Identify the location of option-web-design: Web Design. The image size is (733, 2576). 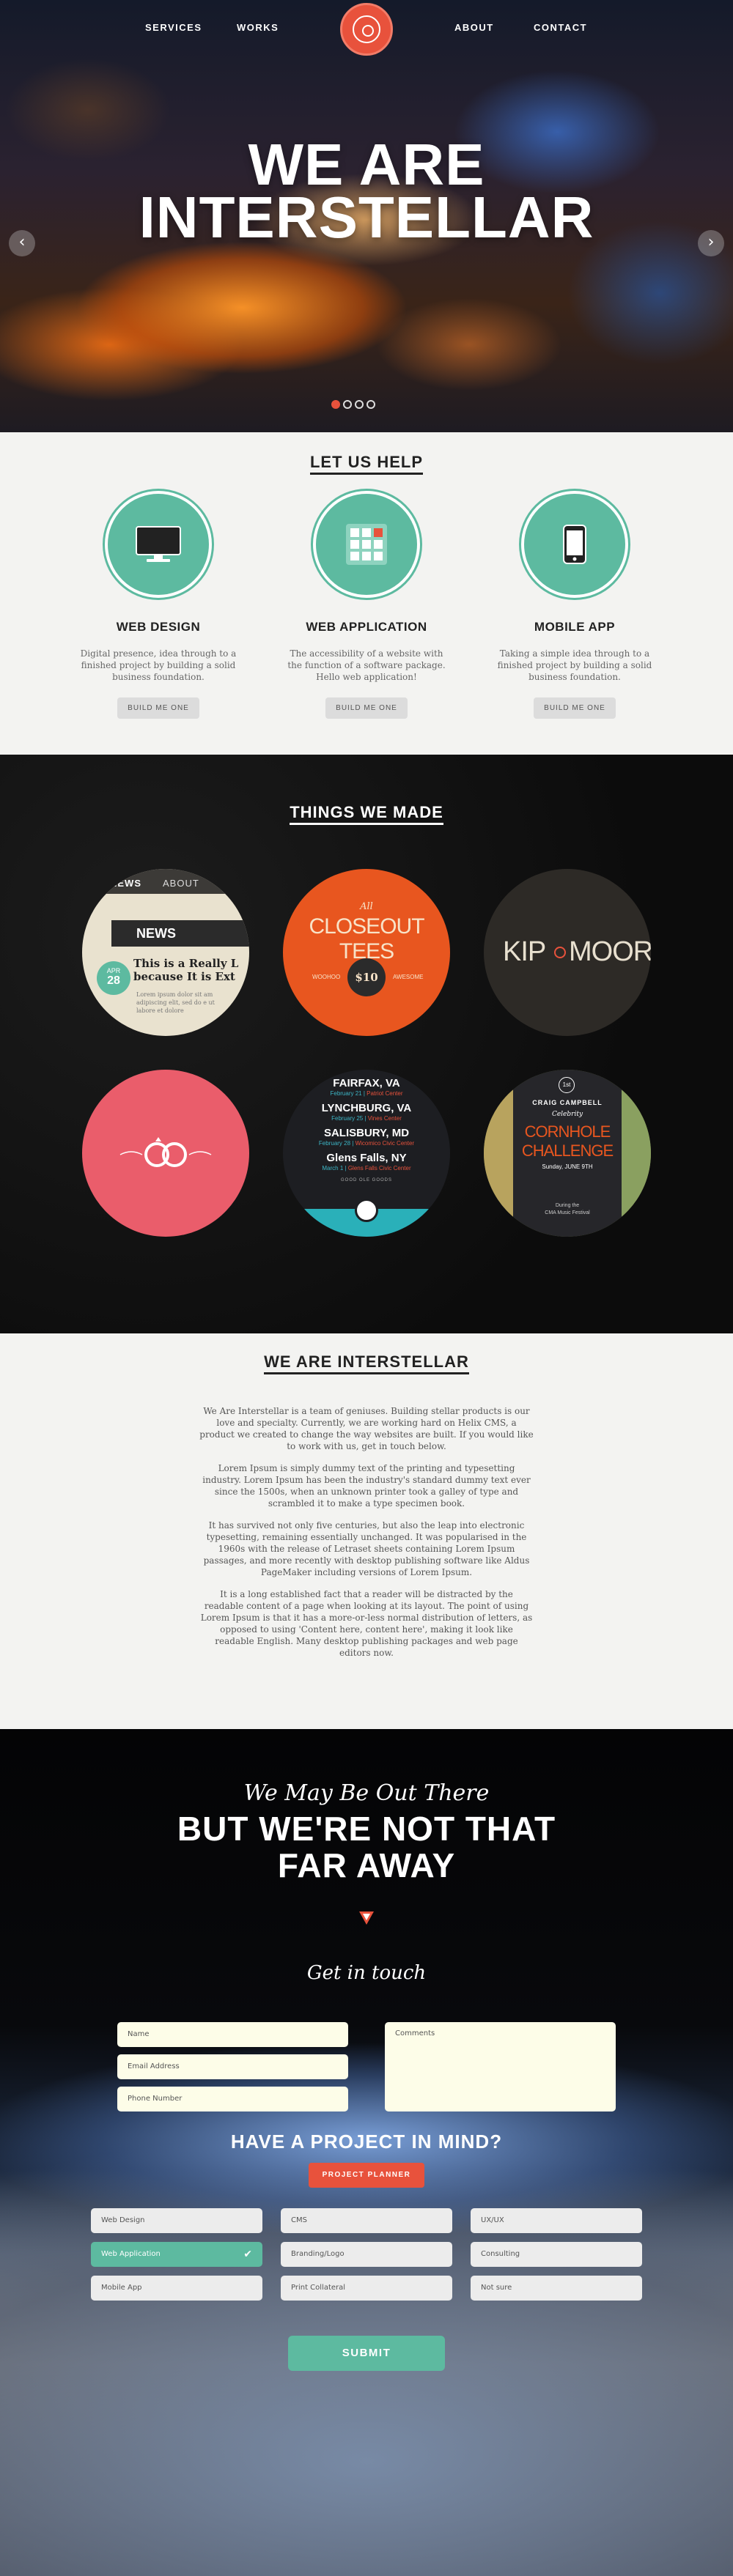
(176, 2220).